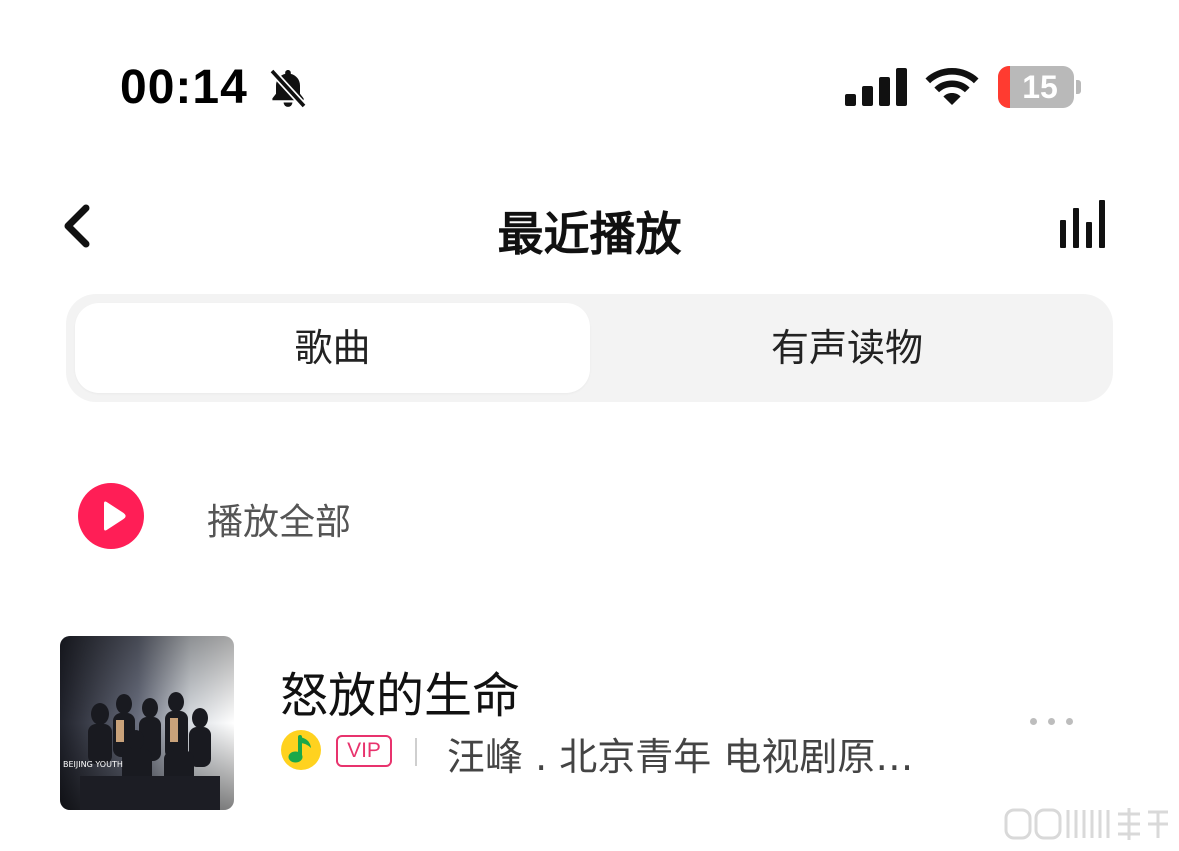 The image size is (1179, 851). Describe the element at coordinates (400, 691) in the screenshot. I see `song-title: 怒放的生命` at that location.